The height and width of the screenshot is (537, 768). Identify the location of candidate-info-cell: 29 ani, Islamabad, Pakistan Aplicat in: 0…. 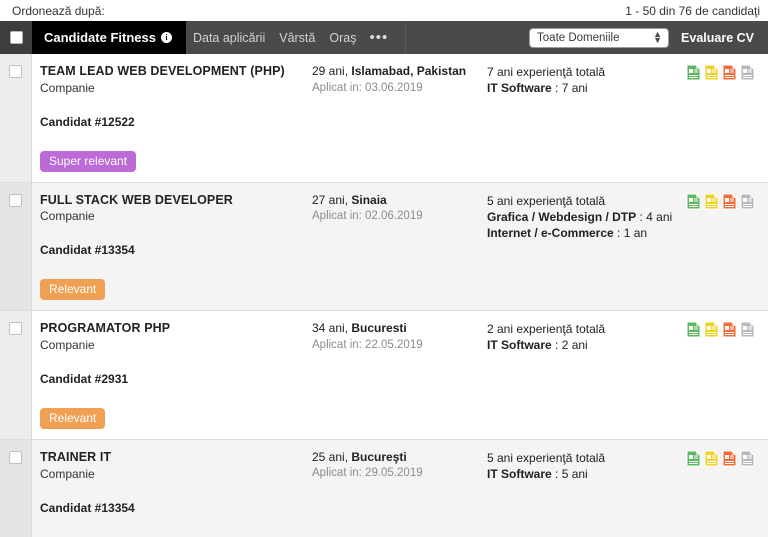
(399, 118).